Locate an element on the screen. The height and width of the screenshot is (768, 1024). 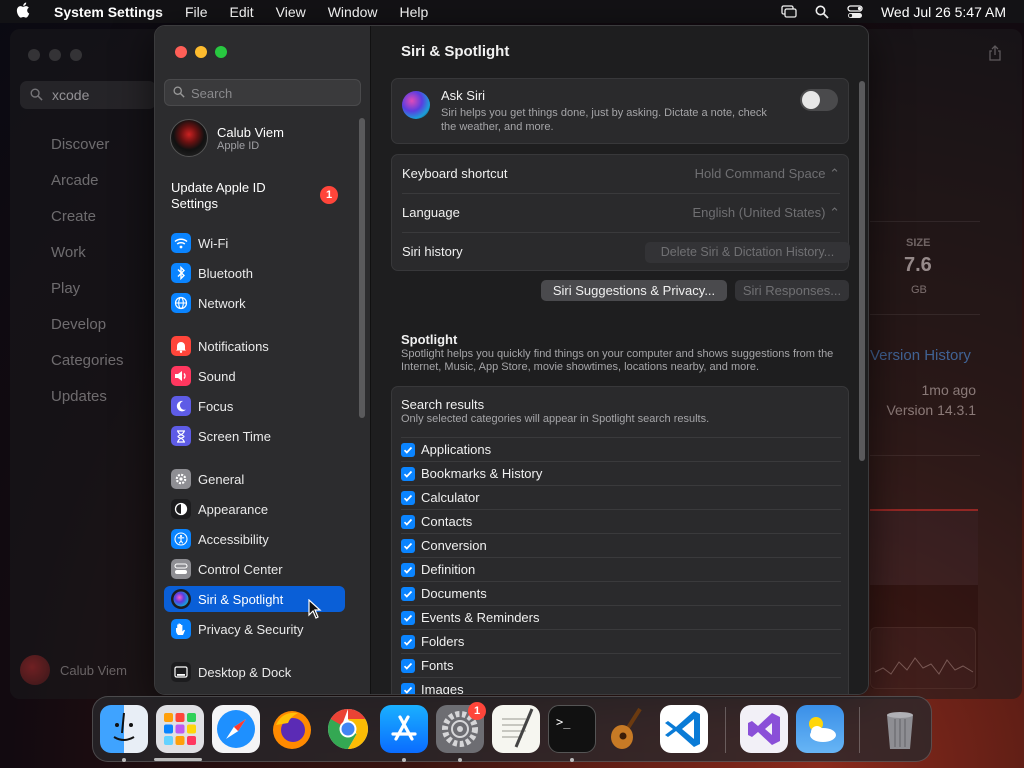
vscode-icon is located at coordinates (684, 729).